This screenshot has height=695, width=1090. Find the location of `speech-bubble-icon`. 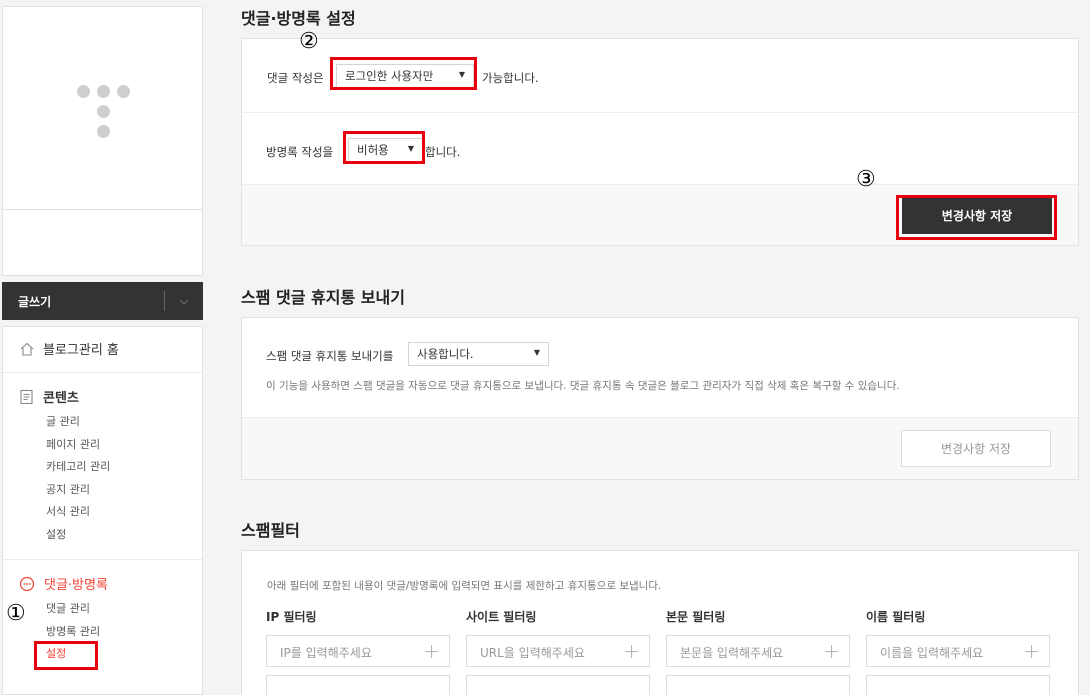

speech-bubble-icon is located at coordinates (27, 583).